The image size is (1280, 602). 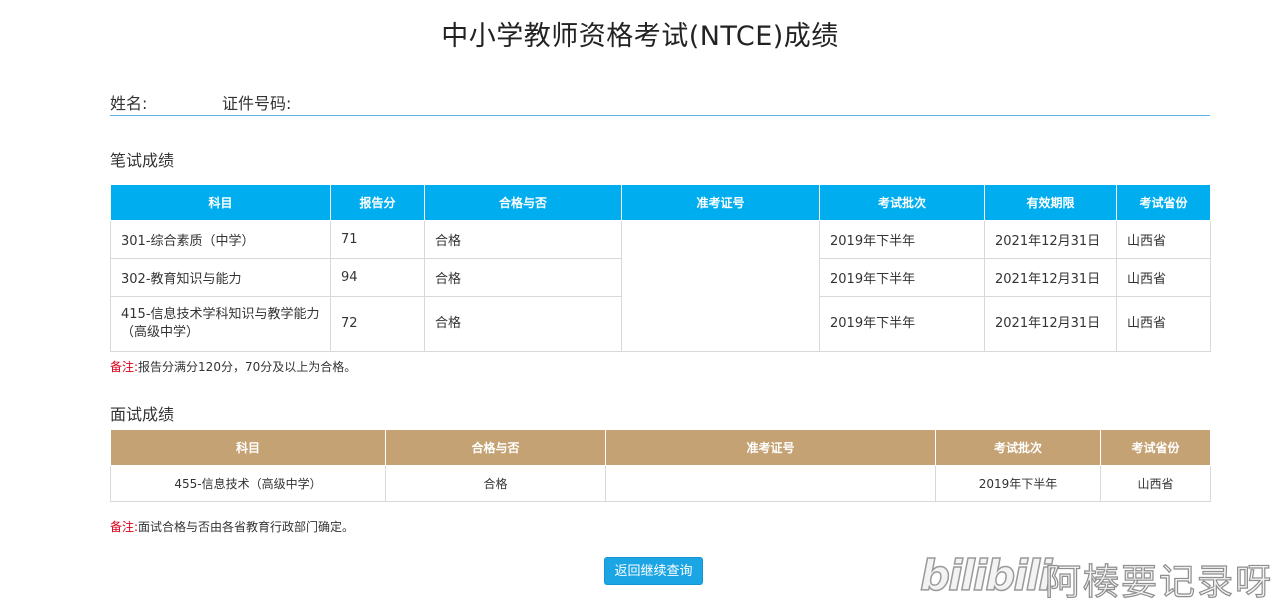 What do you see at coordinates (377, 324) in the screenshot?
I see `score-cell: 72` at bounding box center [377, 324].